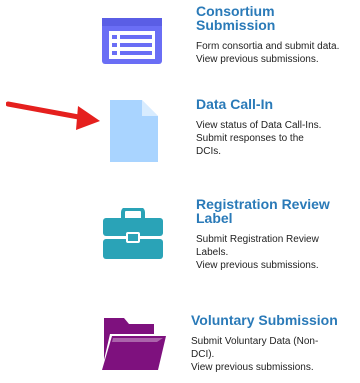 This screenshot has height=383, width=360. What do you see at coordinates (212, 252) in the screenshot?
I see `desc-line: Labels.` at bounding box center [212, 252].